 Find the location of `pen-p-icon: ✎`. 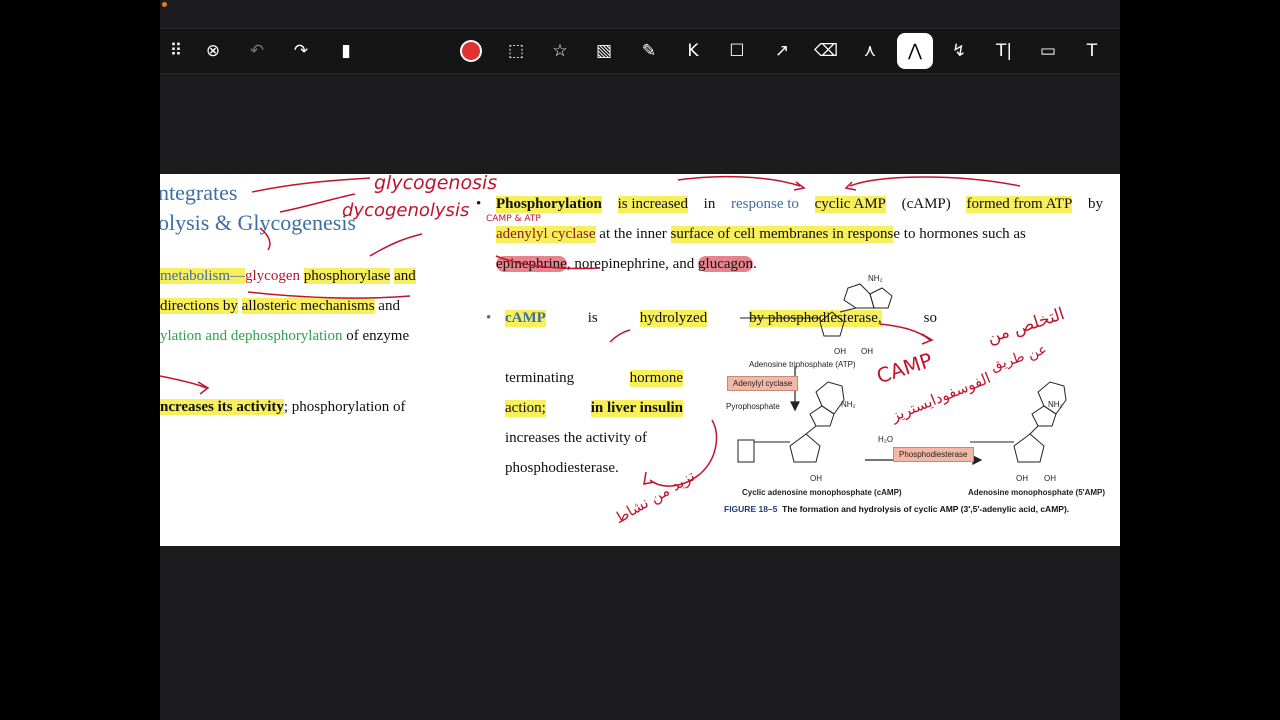

pen-p-icon: ✎ is located at coordinates (649, 51).